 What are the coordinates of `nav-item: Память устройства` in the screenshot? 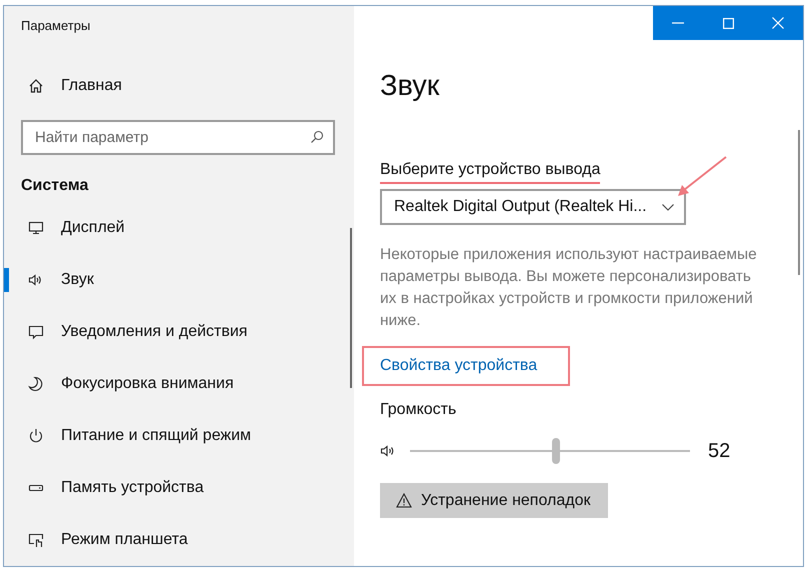 It's located at (108, 488).